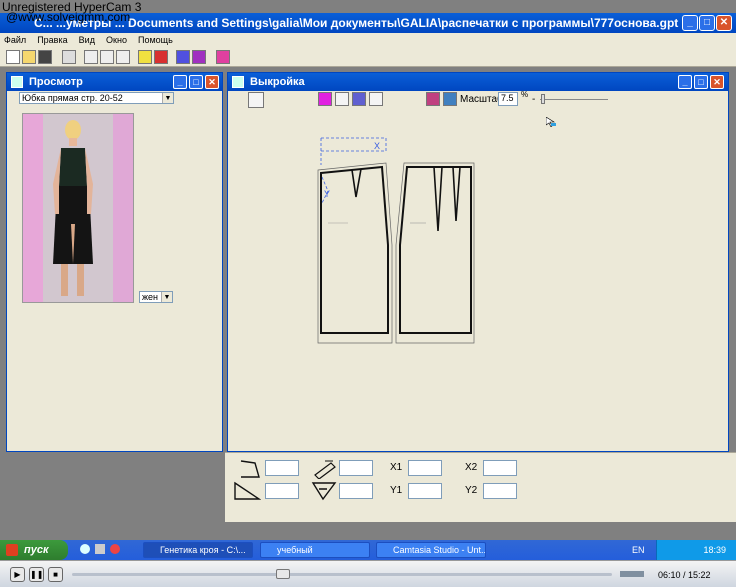 The height and width of the screenshot is (587, 736). I want to click on layout-icon, so click(183, 57).